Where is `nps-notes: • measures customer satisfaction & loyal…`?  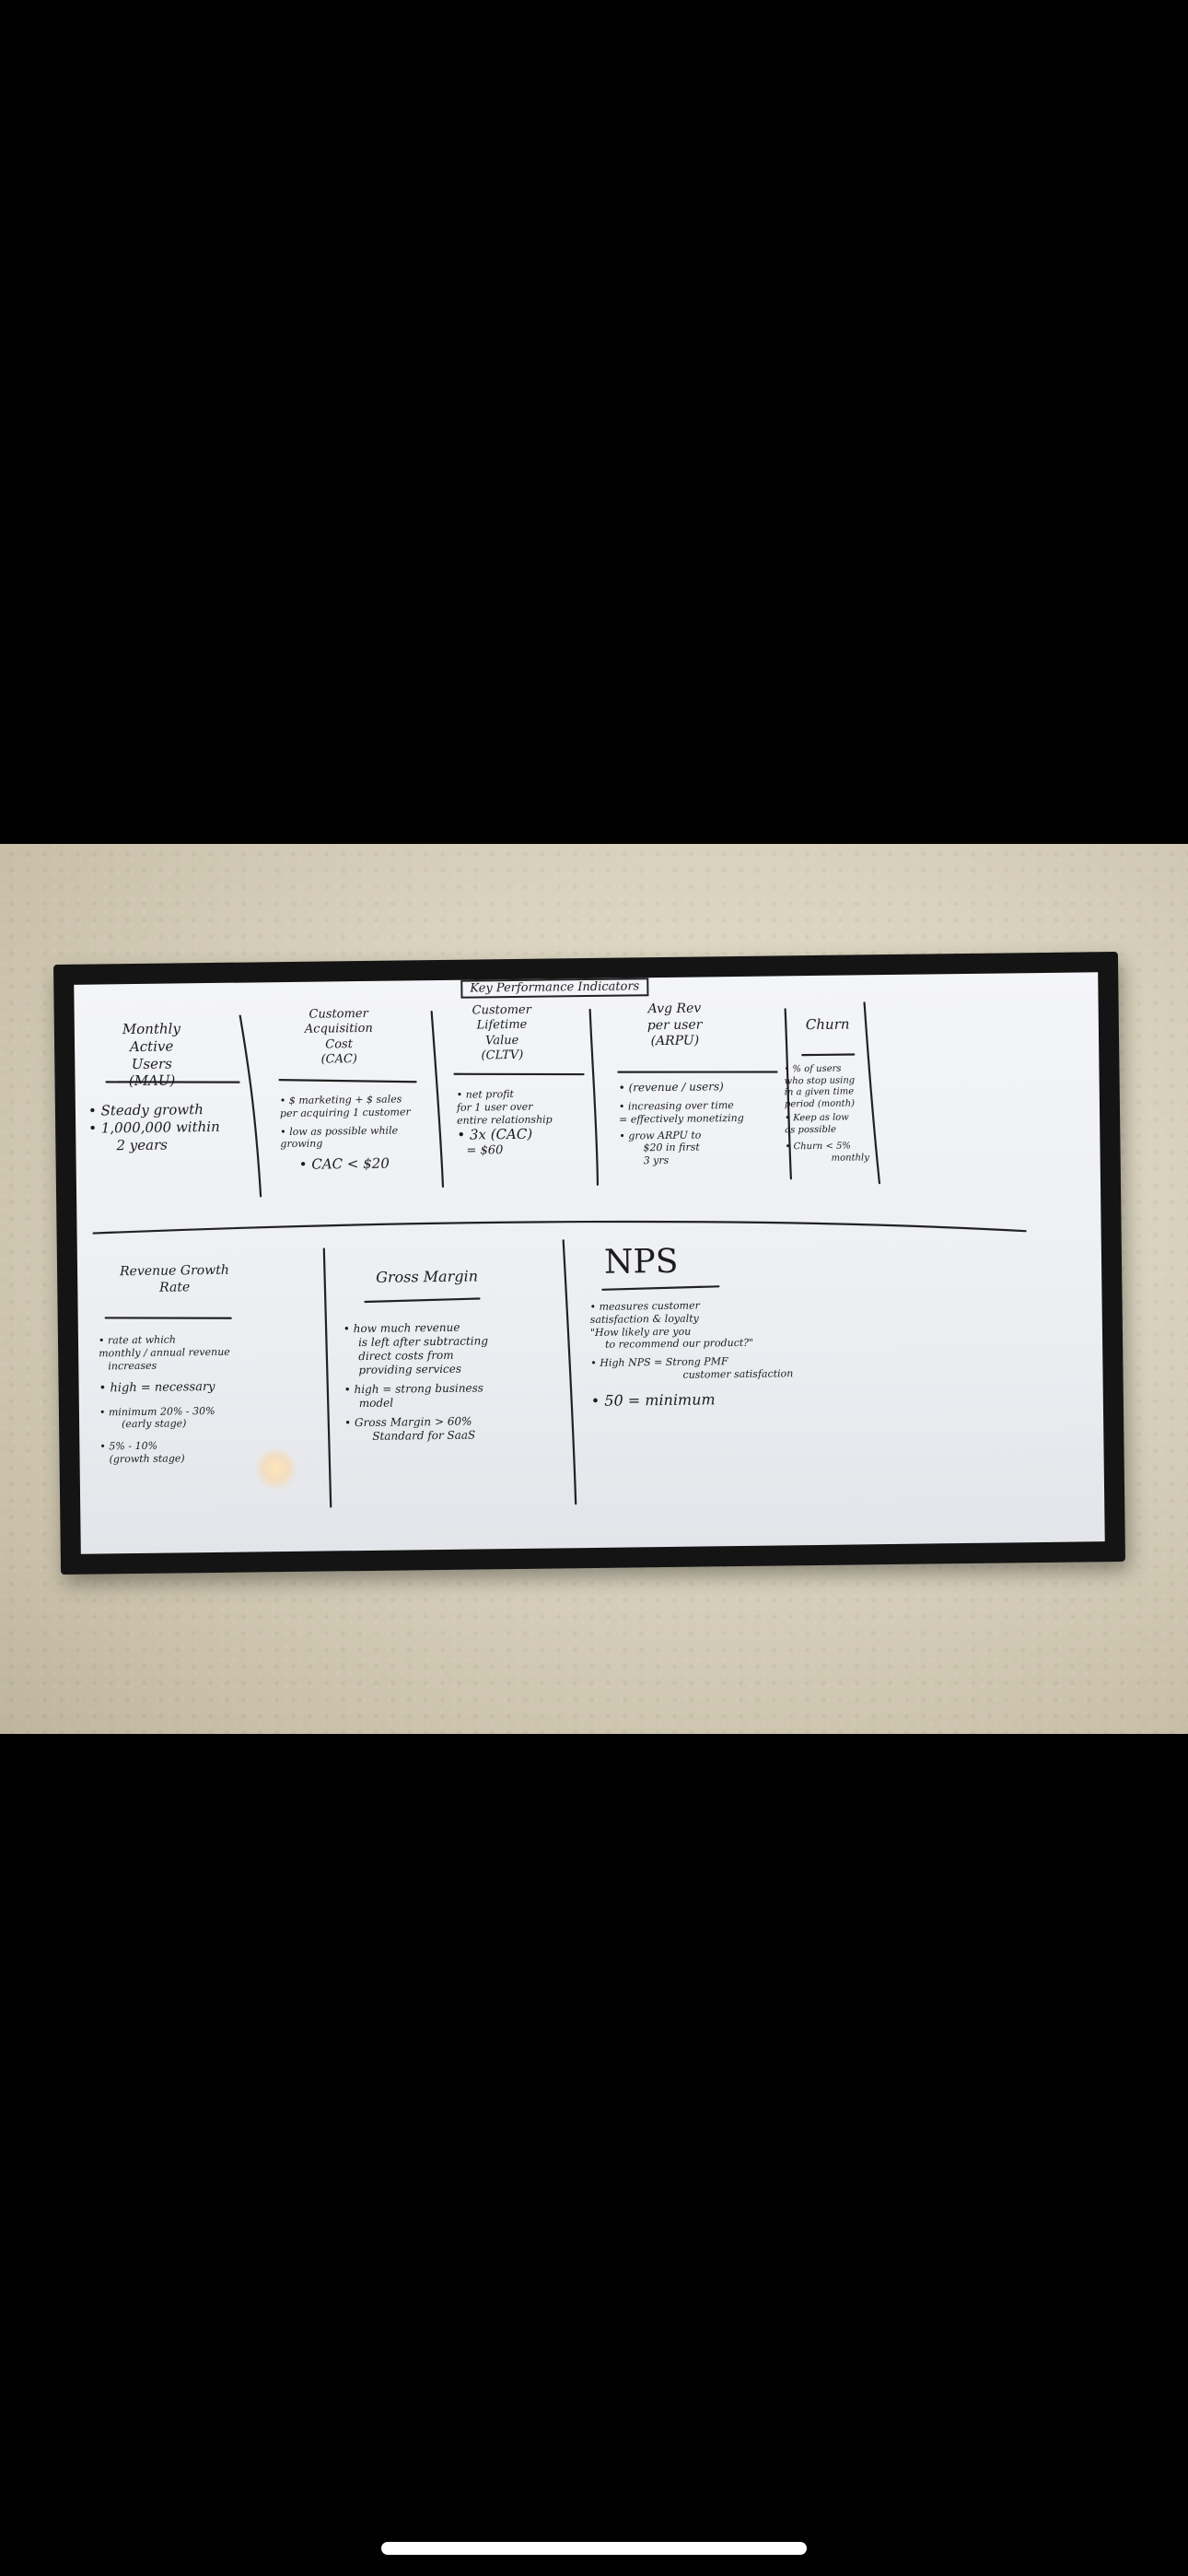
nps-notes: • measures customer satisfaction & loyal… is located at coordinates (692, 1354).